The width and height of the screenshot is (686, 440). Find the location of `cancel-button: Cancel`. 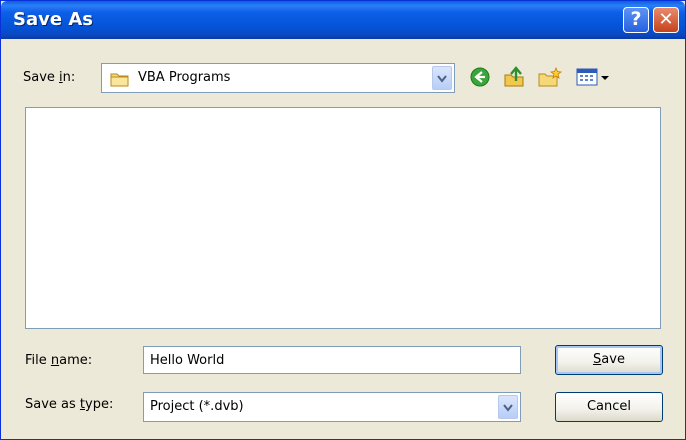

cancel-button: Cancel is located at coordinates (609, 407).